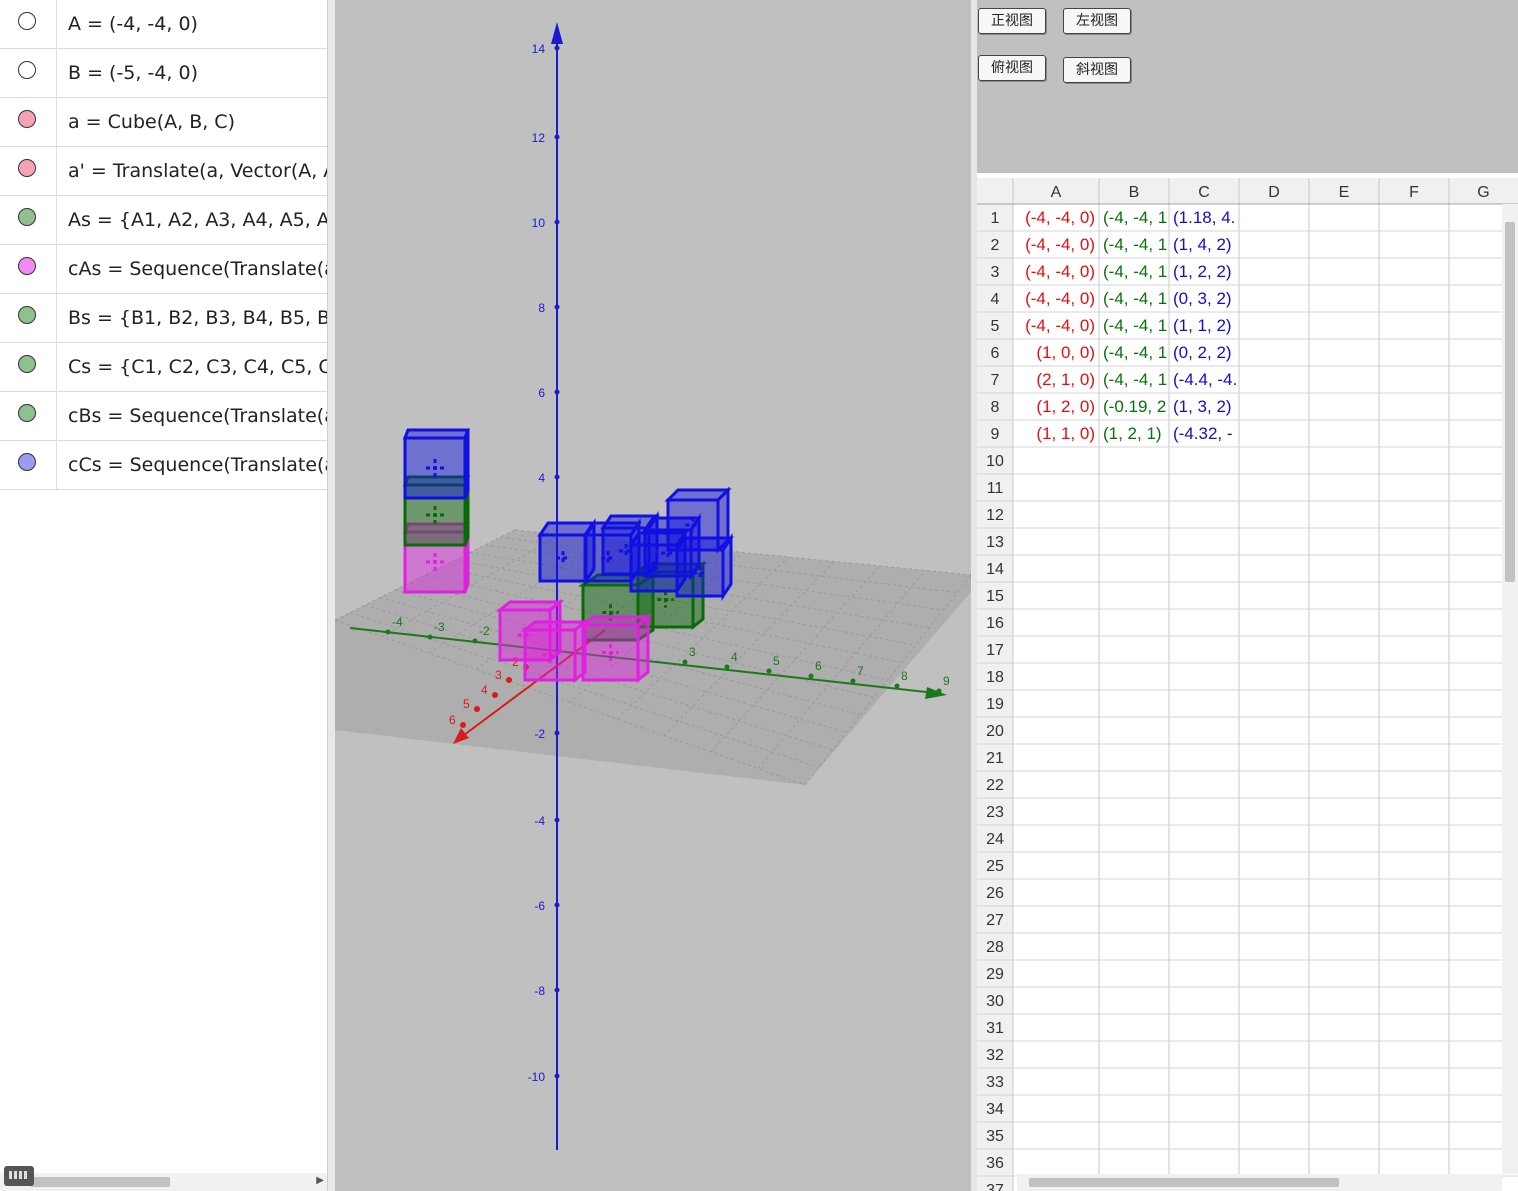 The height and width of the screenshot is (1191, 1518). Describe the element at coordinates (995, 380) in the screenshot. I see `row-header: 7` at that location.